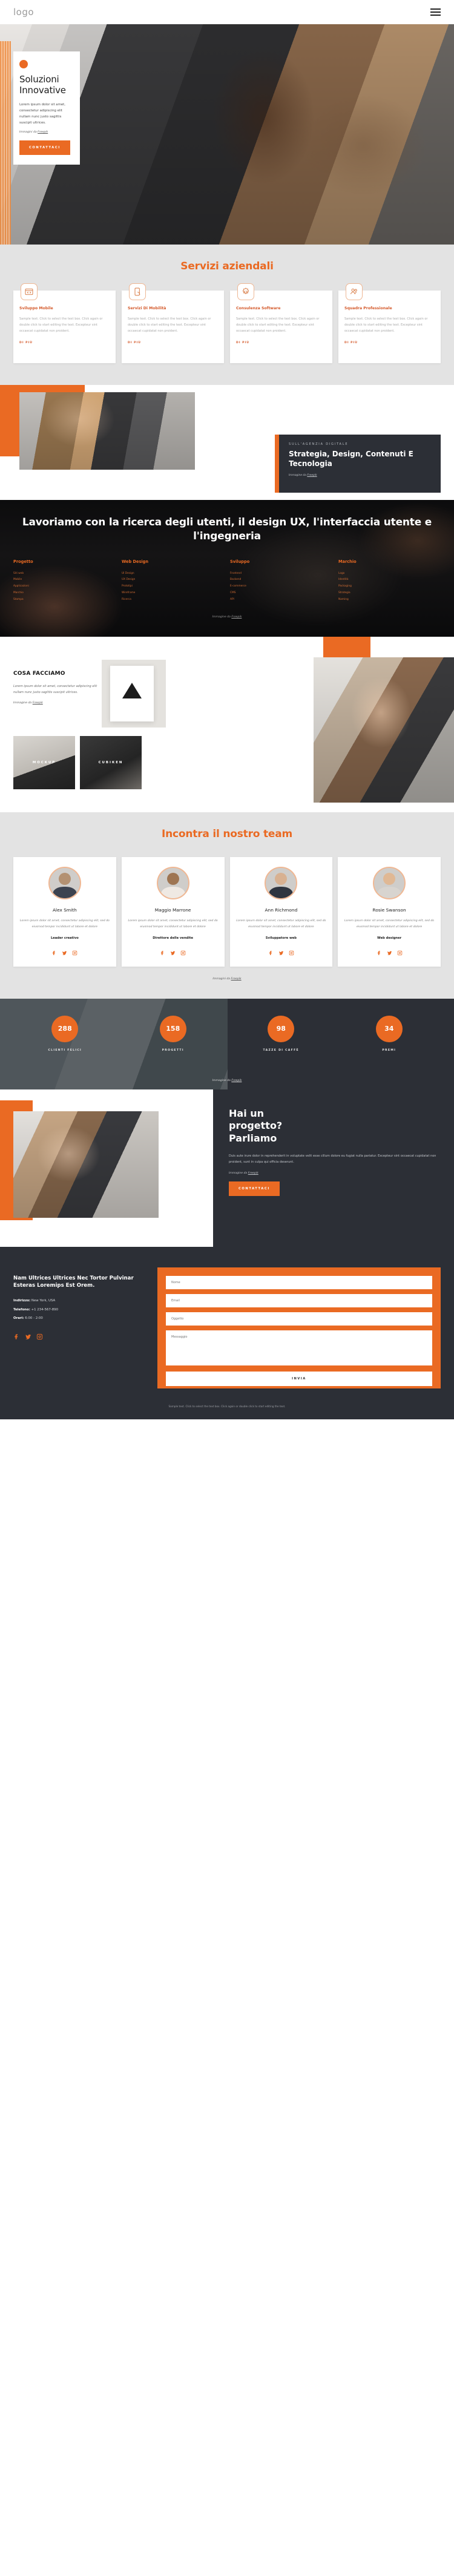  I want to click on hero-stripe-decoration, so click(5, 143).